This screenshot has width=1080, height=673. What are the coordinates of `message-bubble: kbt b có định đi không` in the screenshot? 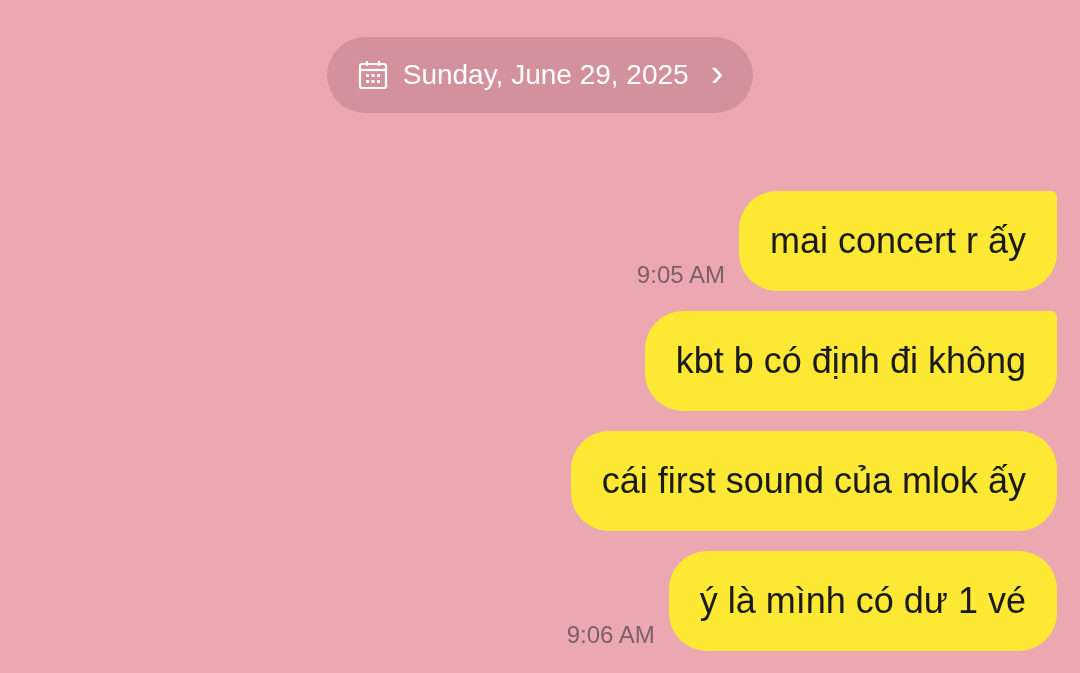 It's located at (850, 361).